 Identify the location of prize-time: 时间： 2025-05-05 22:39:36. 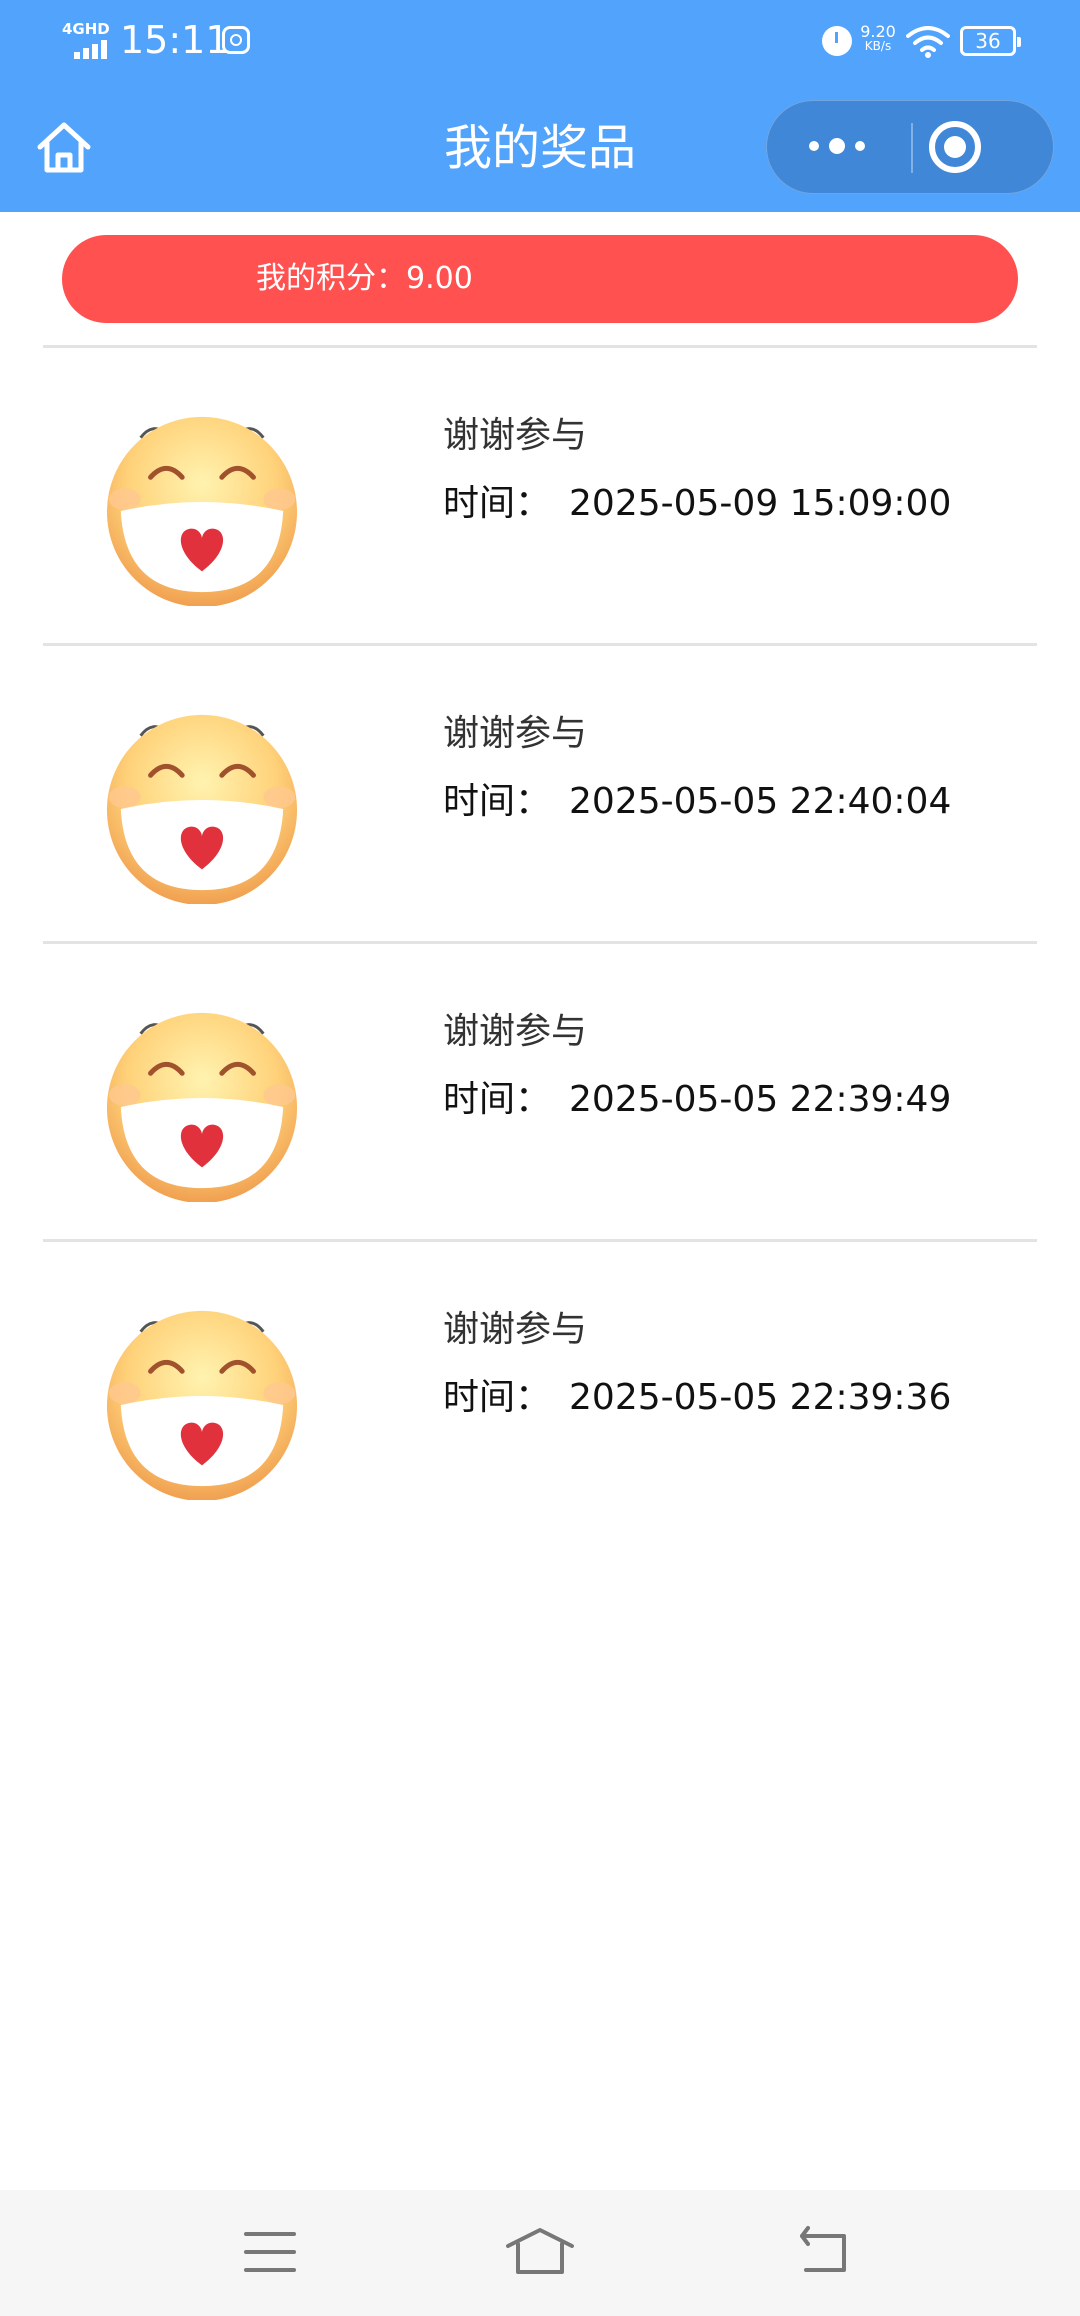
(697, 1398).